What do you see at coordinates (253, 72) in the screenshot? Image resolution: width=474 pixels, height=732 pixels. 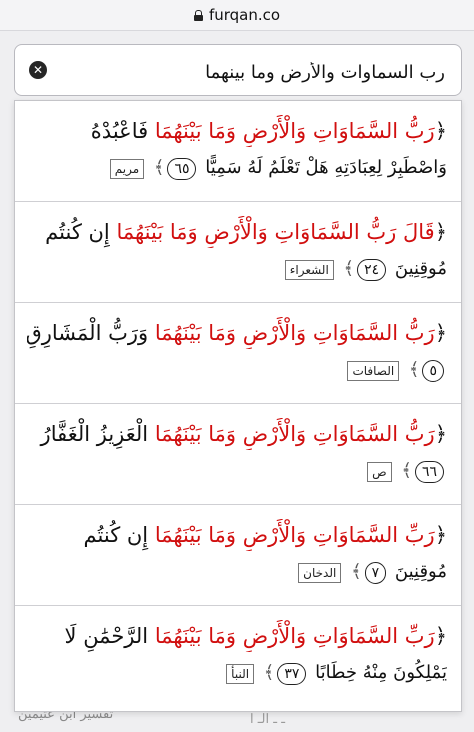 I see `search-input` at bounding box center [253, 72].